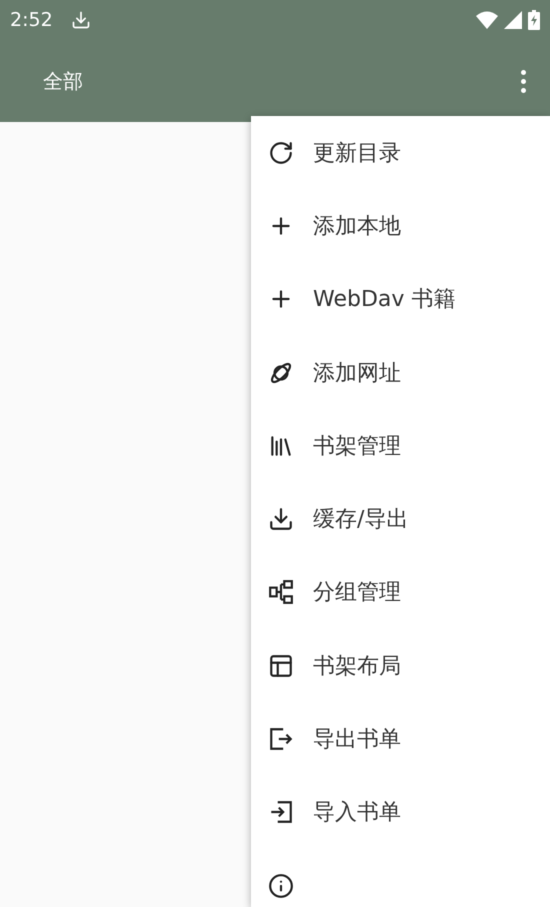 This screenshot has height=907, width=550. What do you see at coordinates (63, 81) in the screenshot?
I see `toolbar-title: 全部` at bounding box center [63, 81].